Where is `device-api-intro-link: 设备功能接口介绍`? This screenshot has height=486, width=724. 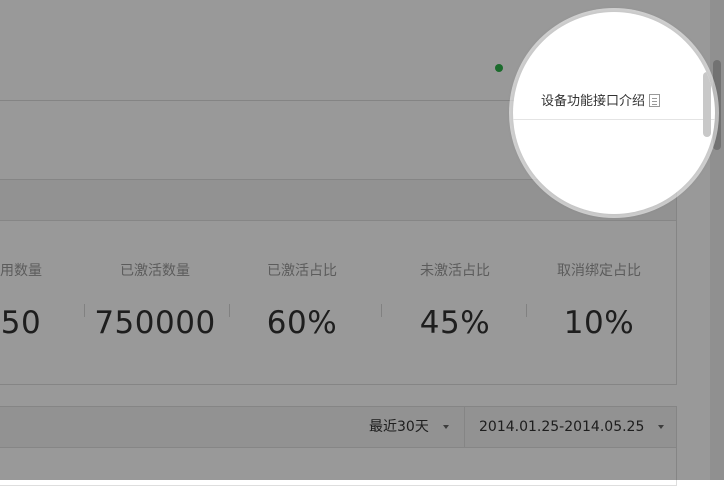
device-api-intro-link: 设备功能接口介绍 is located at coordinates (601, 99).